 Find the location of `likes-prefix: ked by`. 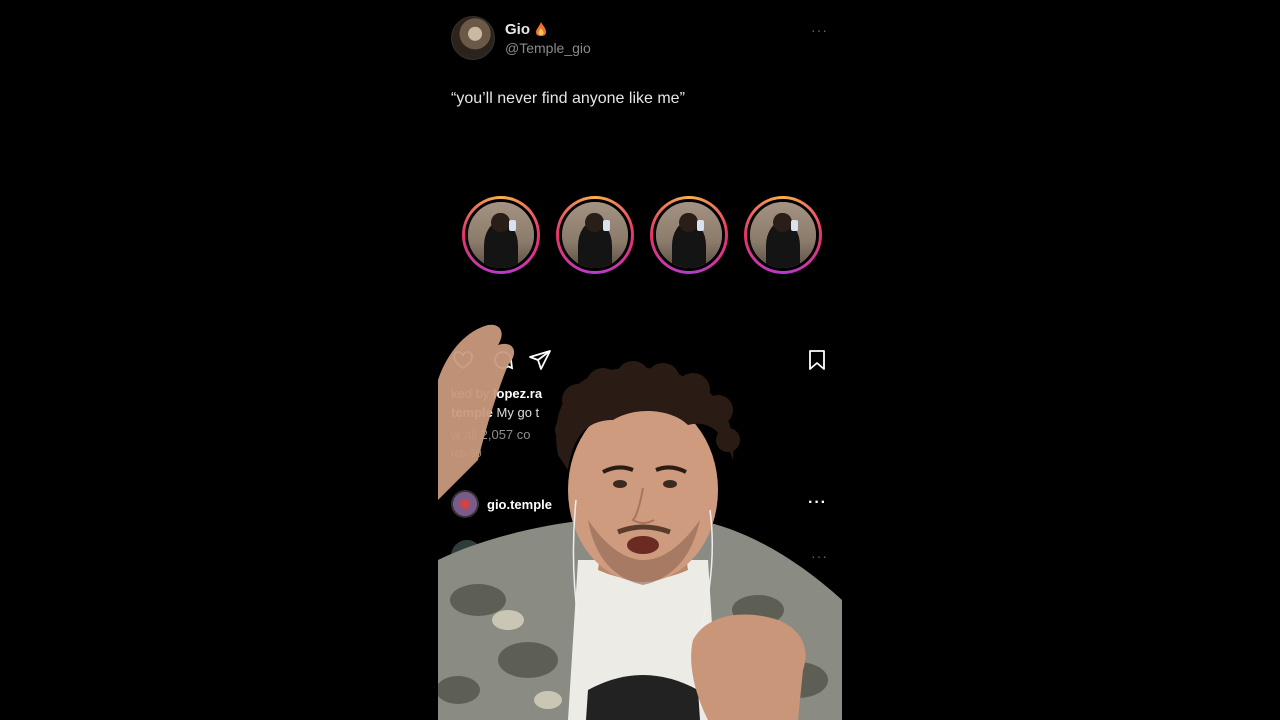

likes-prefix: ked by is located at coordinates (472, 393).